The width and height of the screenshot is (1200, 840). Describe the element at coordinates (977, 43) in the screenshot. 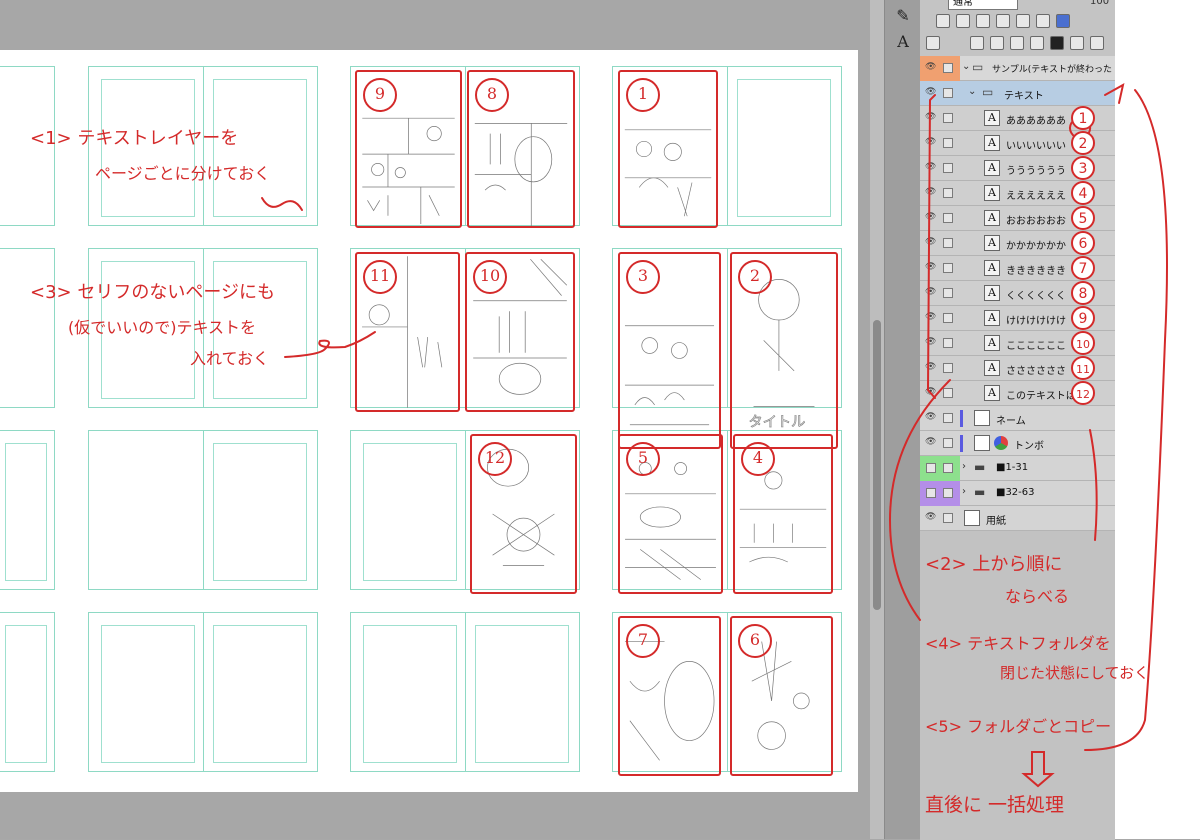

I see `new-layer-icon` at that location.